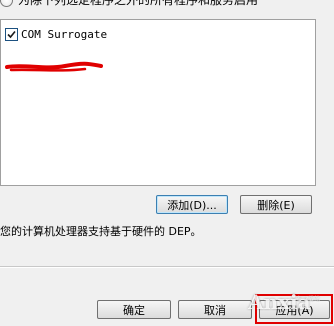  What do you see at coordinates (11, 34) in the screenshot?
I see `checkbox-checked-icon` at bounding box center [11, 34].